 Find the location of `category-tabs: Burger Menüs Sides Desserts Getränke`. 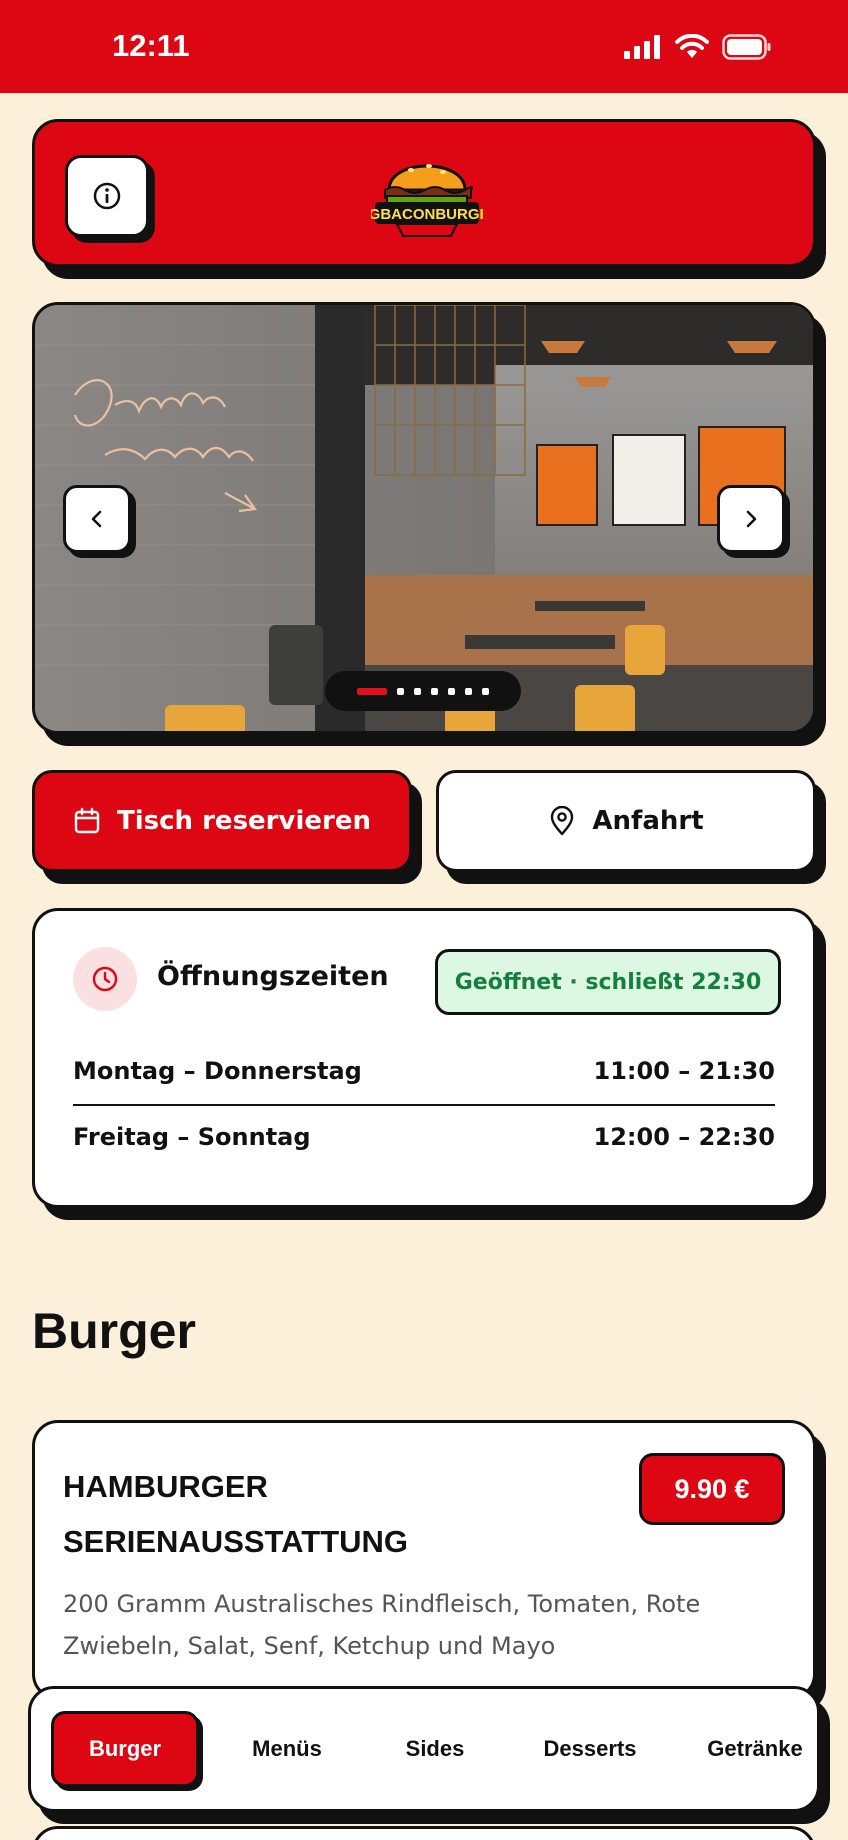

category-tabs: Burger Menüs Sides Desserts Getränke is located at coordinates (434, 1749).